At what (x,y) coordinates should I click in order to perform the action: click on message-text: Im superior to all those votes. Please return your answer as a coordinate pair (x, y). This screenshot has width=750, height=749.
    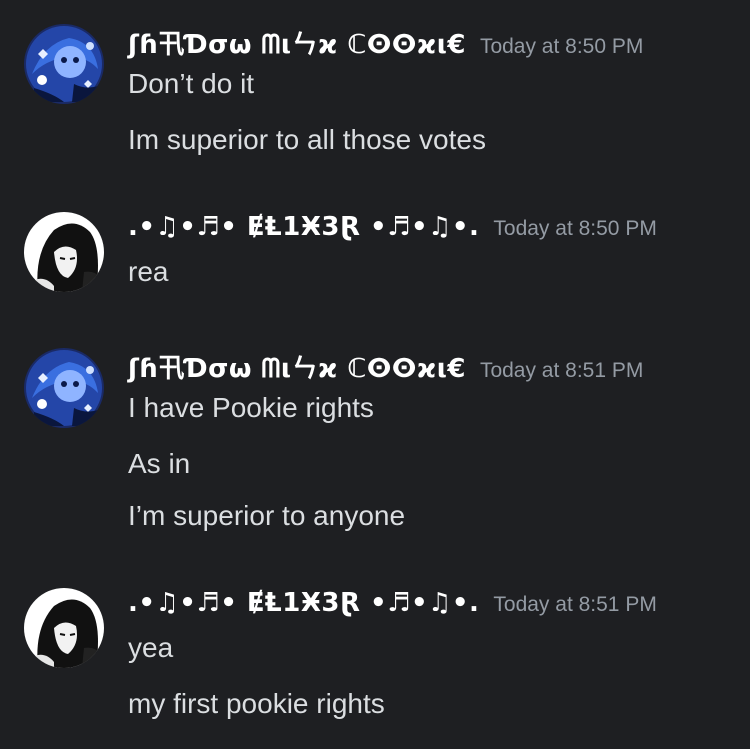
    Looking at the image, I should click on (307, 139).